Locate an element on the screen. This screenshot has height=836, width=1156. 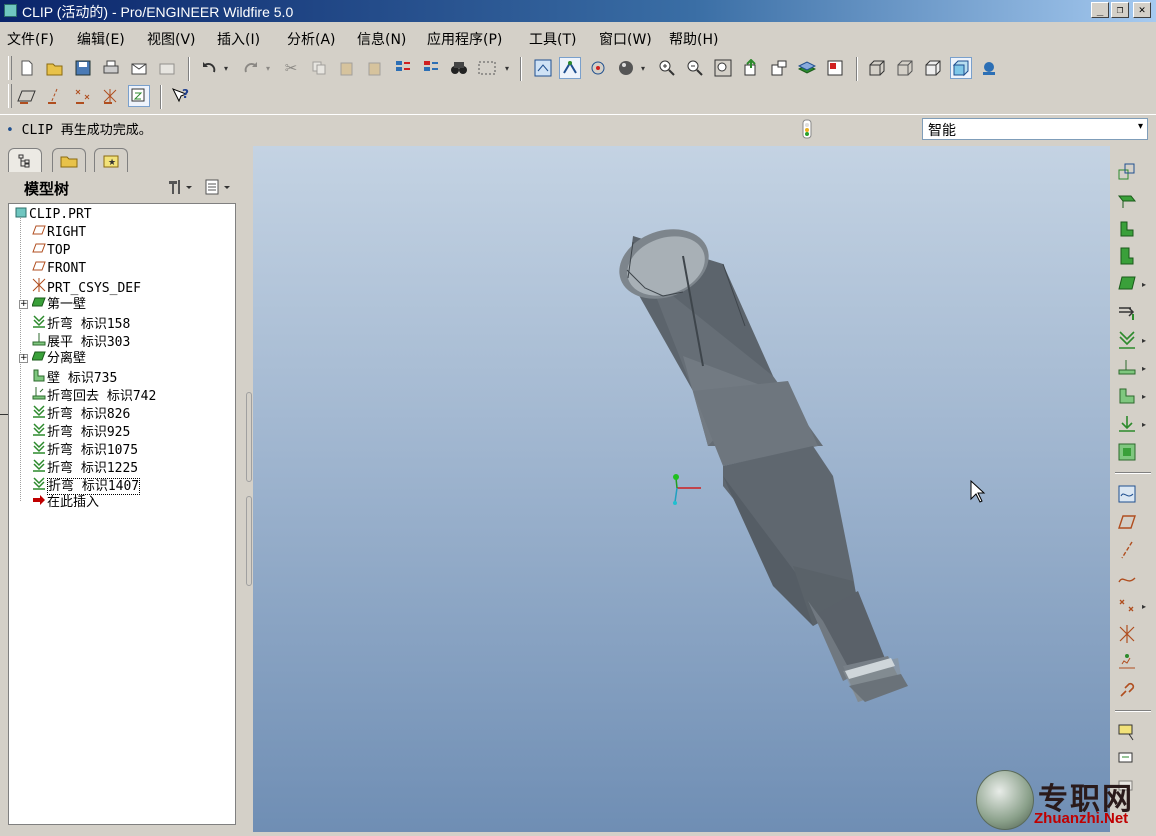
datum-axis-display-icon is located at coordinates (55, 96).